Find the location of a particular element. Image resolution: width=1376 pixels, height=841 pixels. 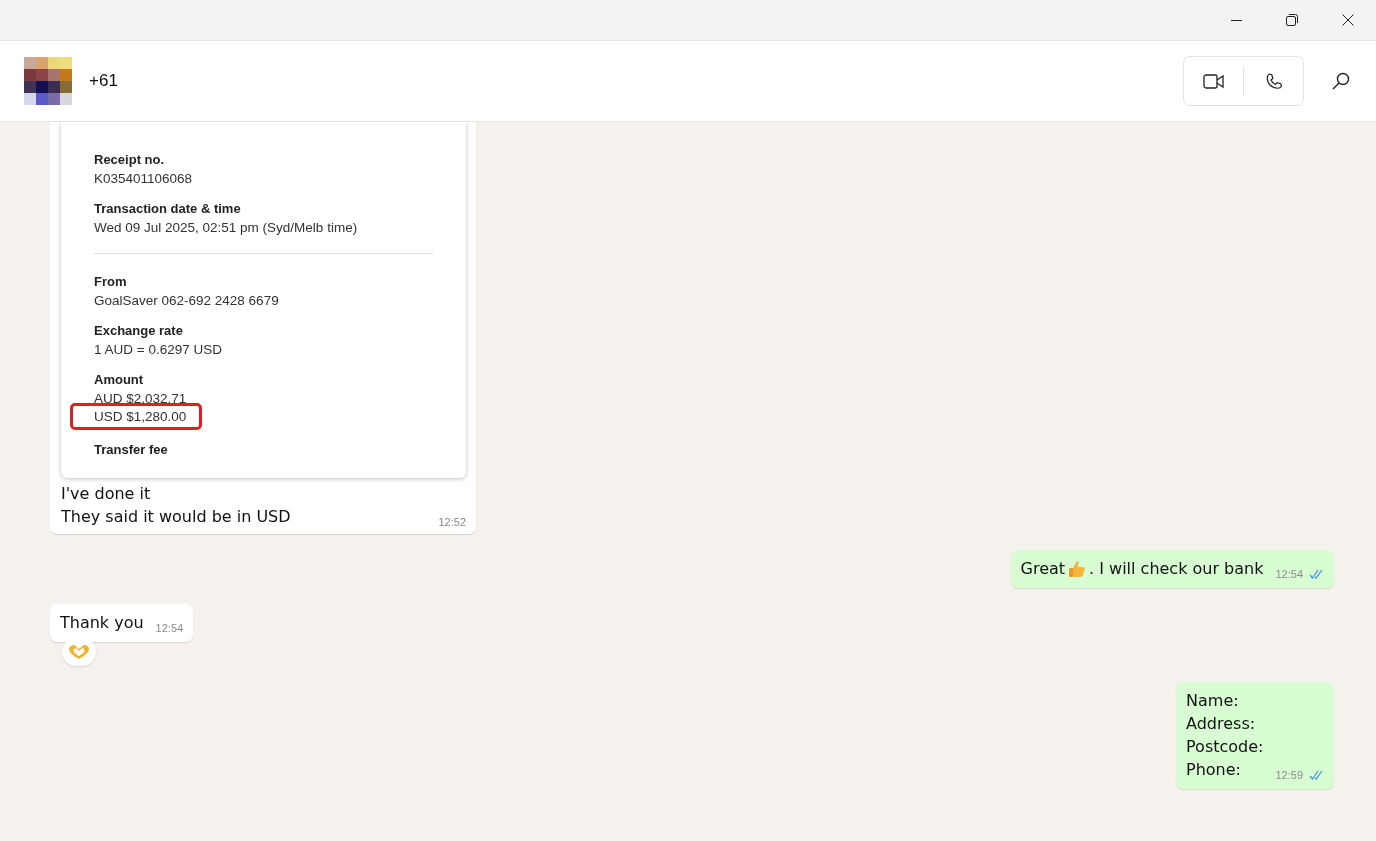

restore-icon is located at coordinates (1292, 20).